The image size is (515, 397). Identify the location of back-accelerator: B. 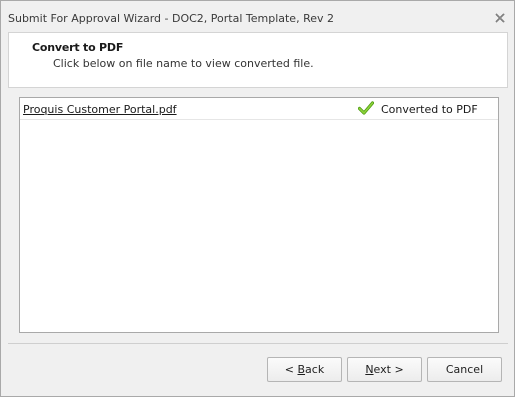
(301, 369).